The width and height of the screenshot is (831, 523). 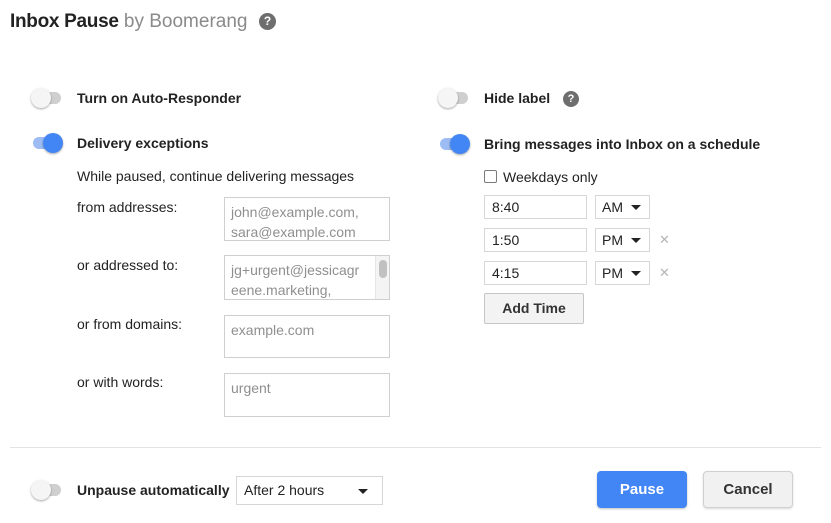 I want to click on schedule-label: Bring messages into Inbox on a schedule, so click(x=622, y=144).